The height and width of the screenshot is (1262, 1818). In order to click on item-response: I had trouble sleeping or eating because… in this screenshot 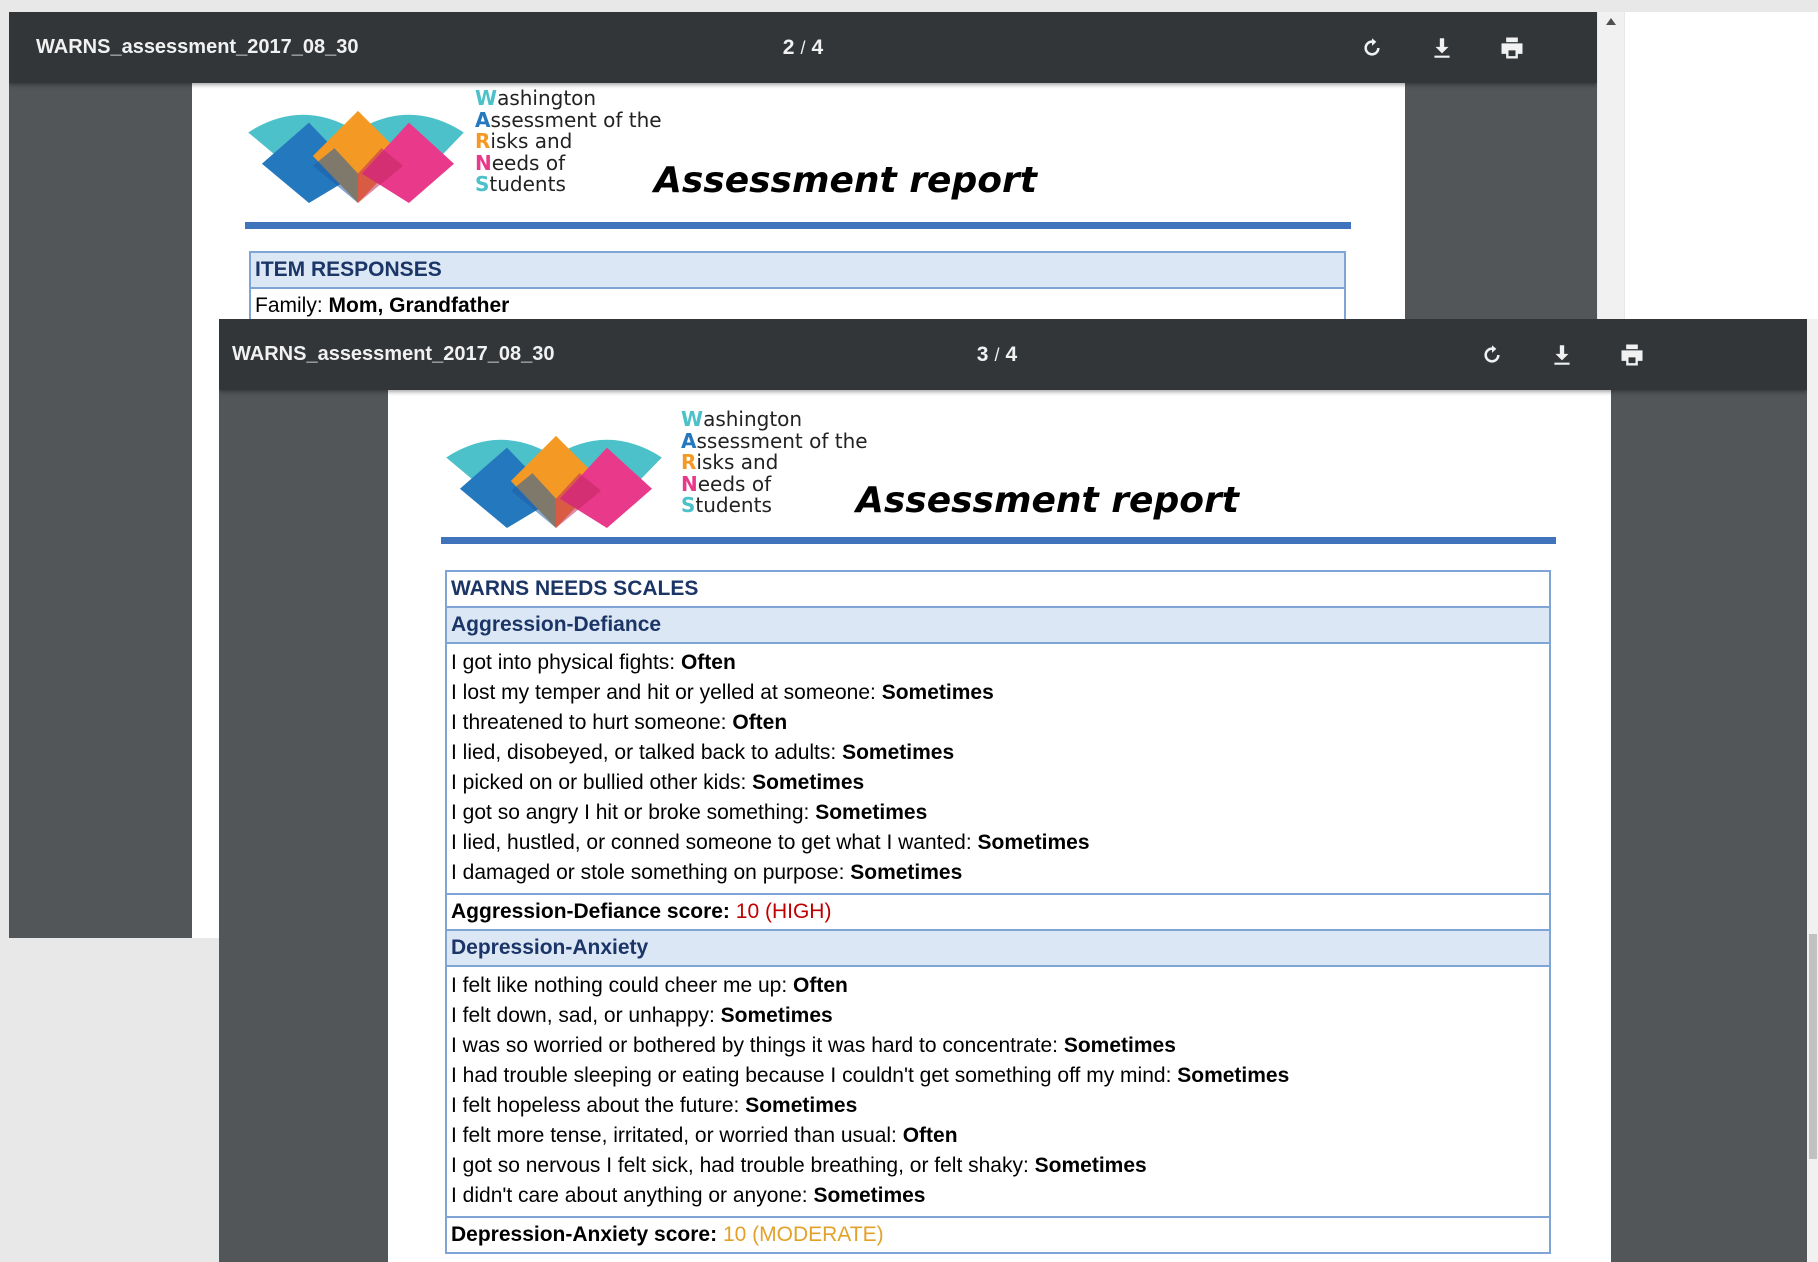, I will do `click(870, 1075)`.